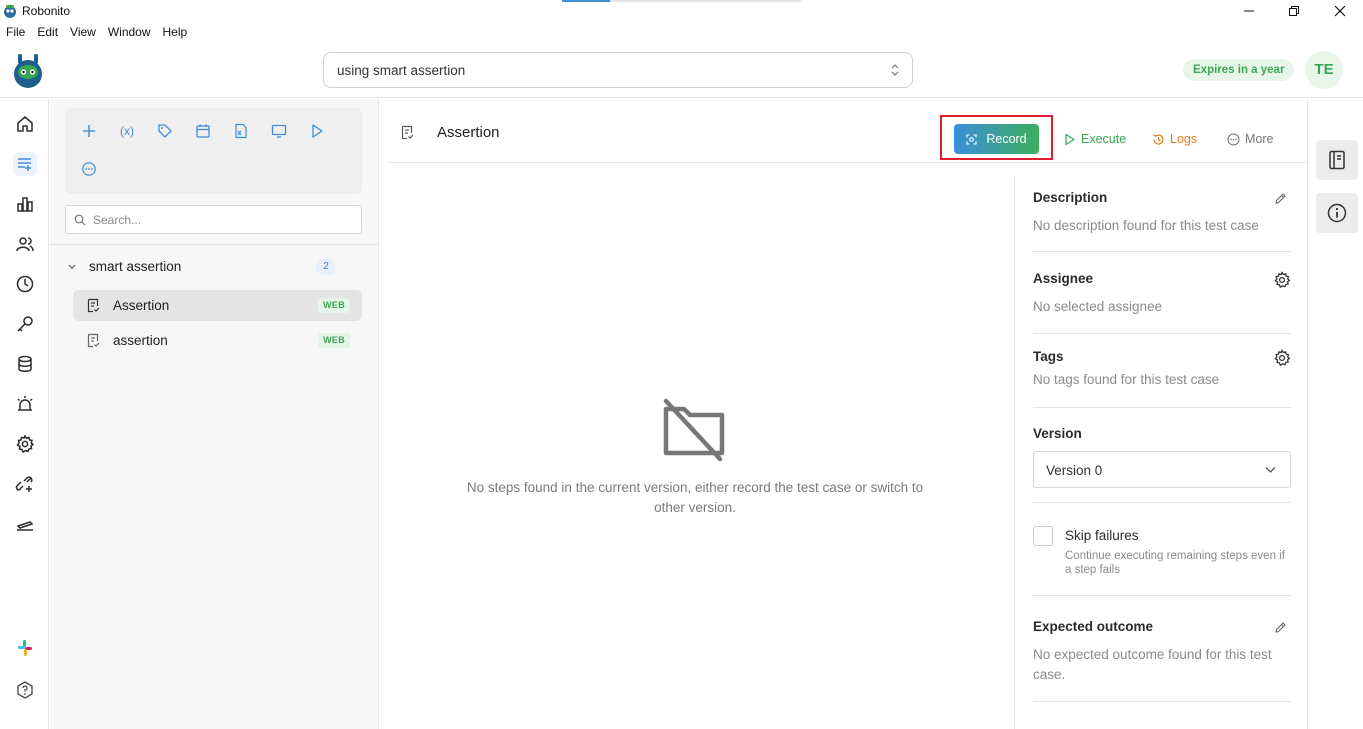 Image resolution: width=1363 pixels, height=729 pixels. What do you see at coordinates (1102, 535) in the screenshot?
I see `skip-failures-label: Skip failures` at bounding box center [1102, 535].